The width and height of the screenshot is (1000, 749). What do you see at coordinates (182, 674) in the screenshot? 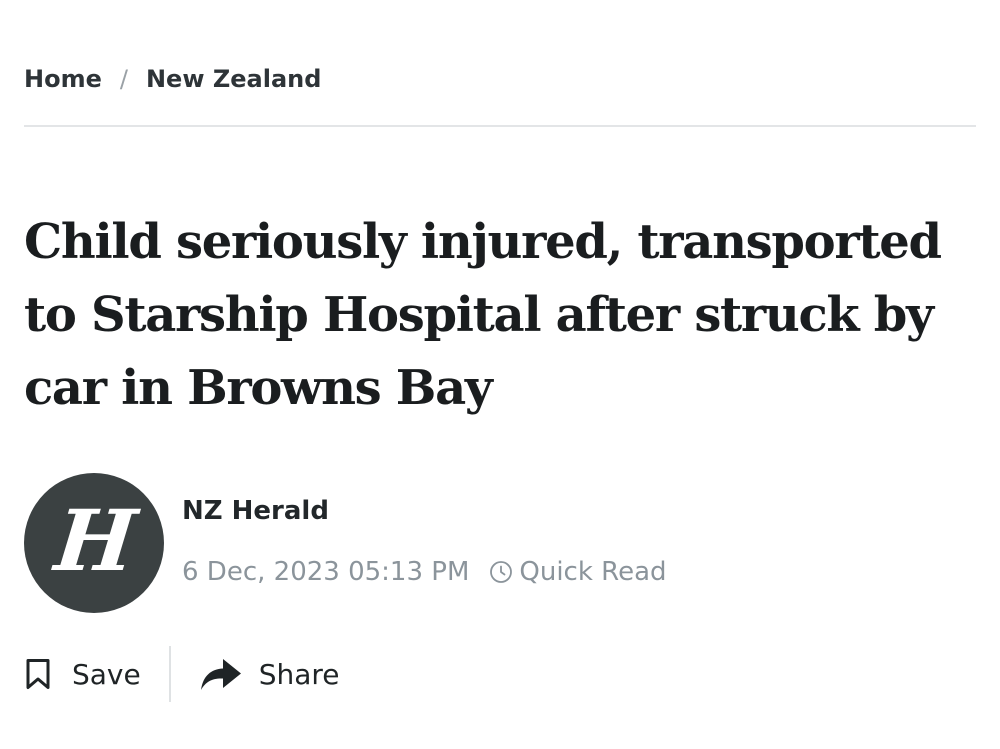
I see `article-actions: Save Share` at bounding box center [182, 674].